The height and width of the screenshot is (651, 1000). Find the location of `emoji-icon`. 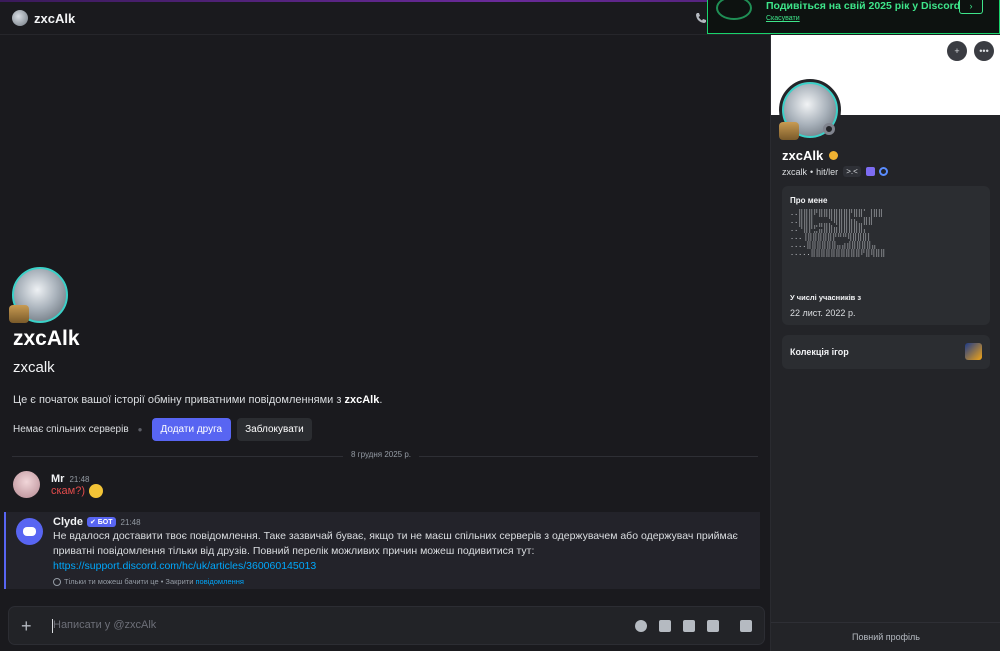

emoji-icon is located at coordinates (641, 626).